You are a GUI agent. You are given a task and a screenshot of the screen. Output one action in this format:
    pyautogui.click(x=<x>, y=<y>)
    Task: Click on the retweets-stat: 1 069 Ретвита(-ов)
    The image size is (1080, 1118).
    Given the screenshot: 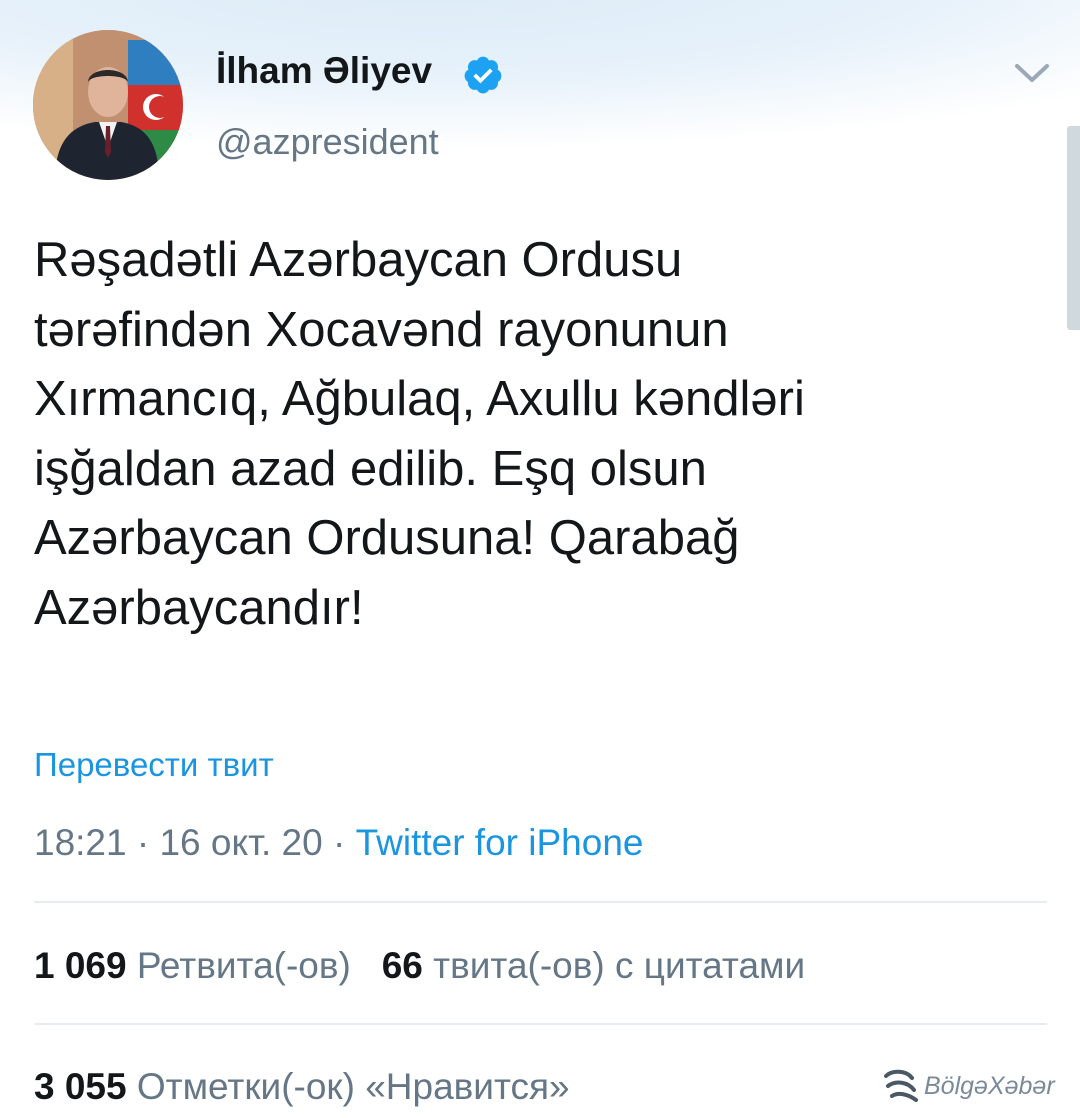 What is the action you would take?
    pyautogui.click(x=192, y=965)
    